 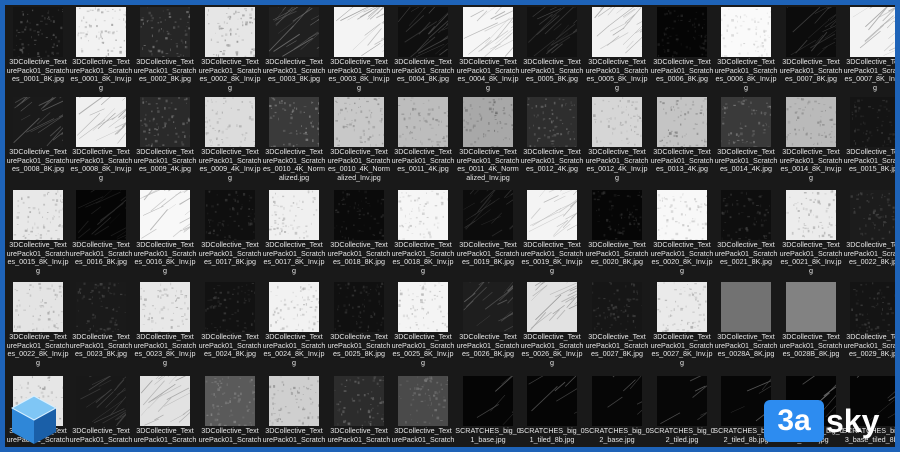 What do you see at coordinates (553, 411) in the screenshot?
I see `file-item: SCRATCHES_big_0 1_tiled_8b.jpg` at bounding box center [553, 411].